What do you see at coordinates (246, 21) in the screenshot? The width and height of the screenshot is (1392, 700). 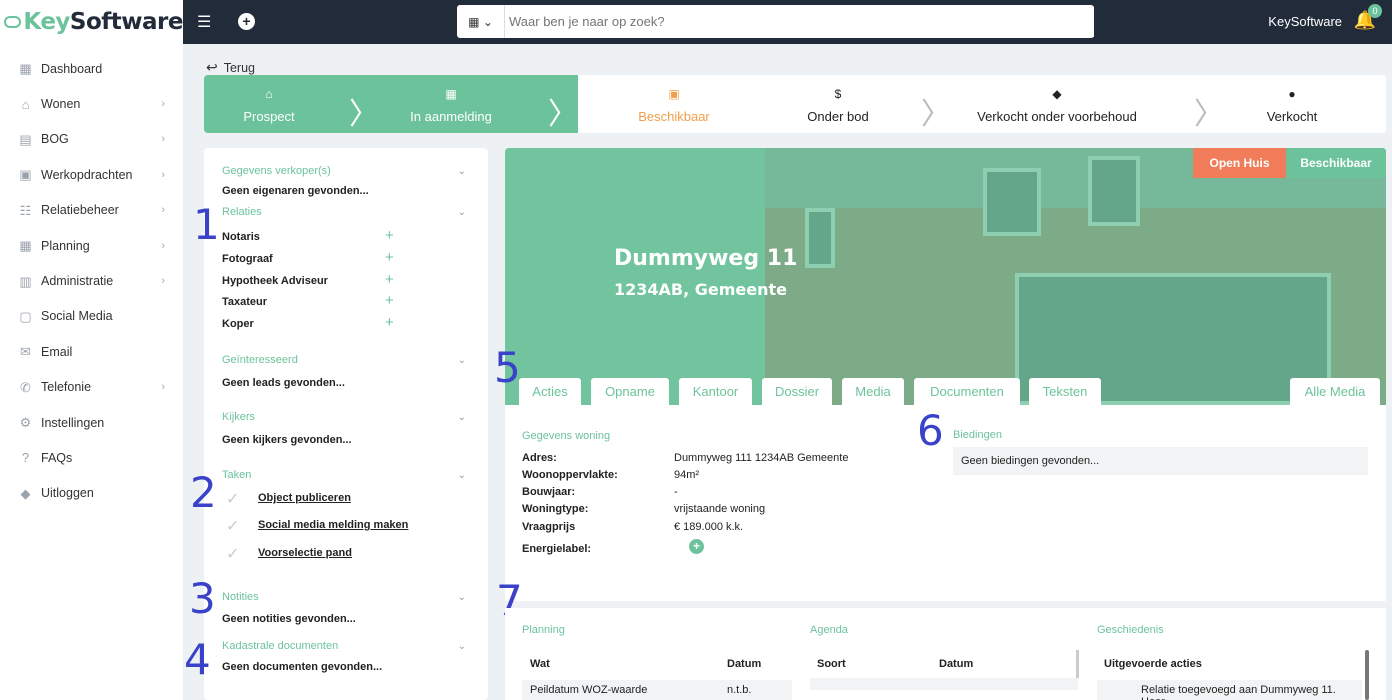 I see `add-circle-icon: +` at bounding box center [246, 21].